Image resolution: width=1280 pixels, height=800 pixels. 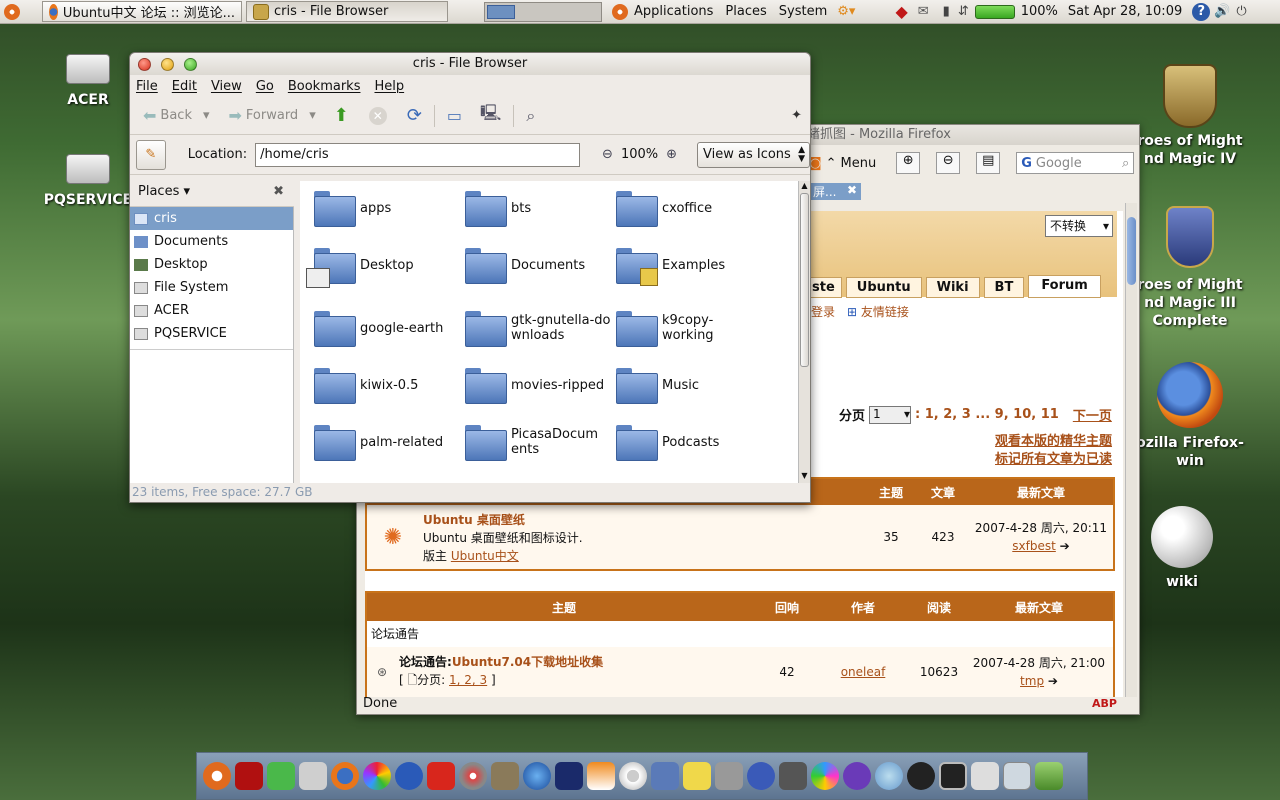 What do you see at coordinates (673, 11) in the screenshot?
I see `menu-applications: Applications` at bounding box center [673, 11].